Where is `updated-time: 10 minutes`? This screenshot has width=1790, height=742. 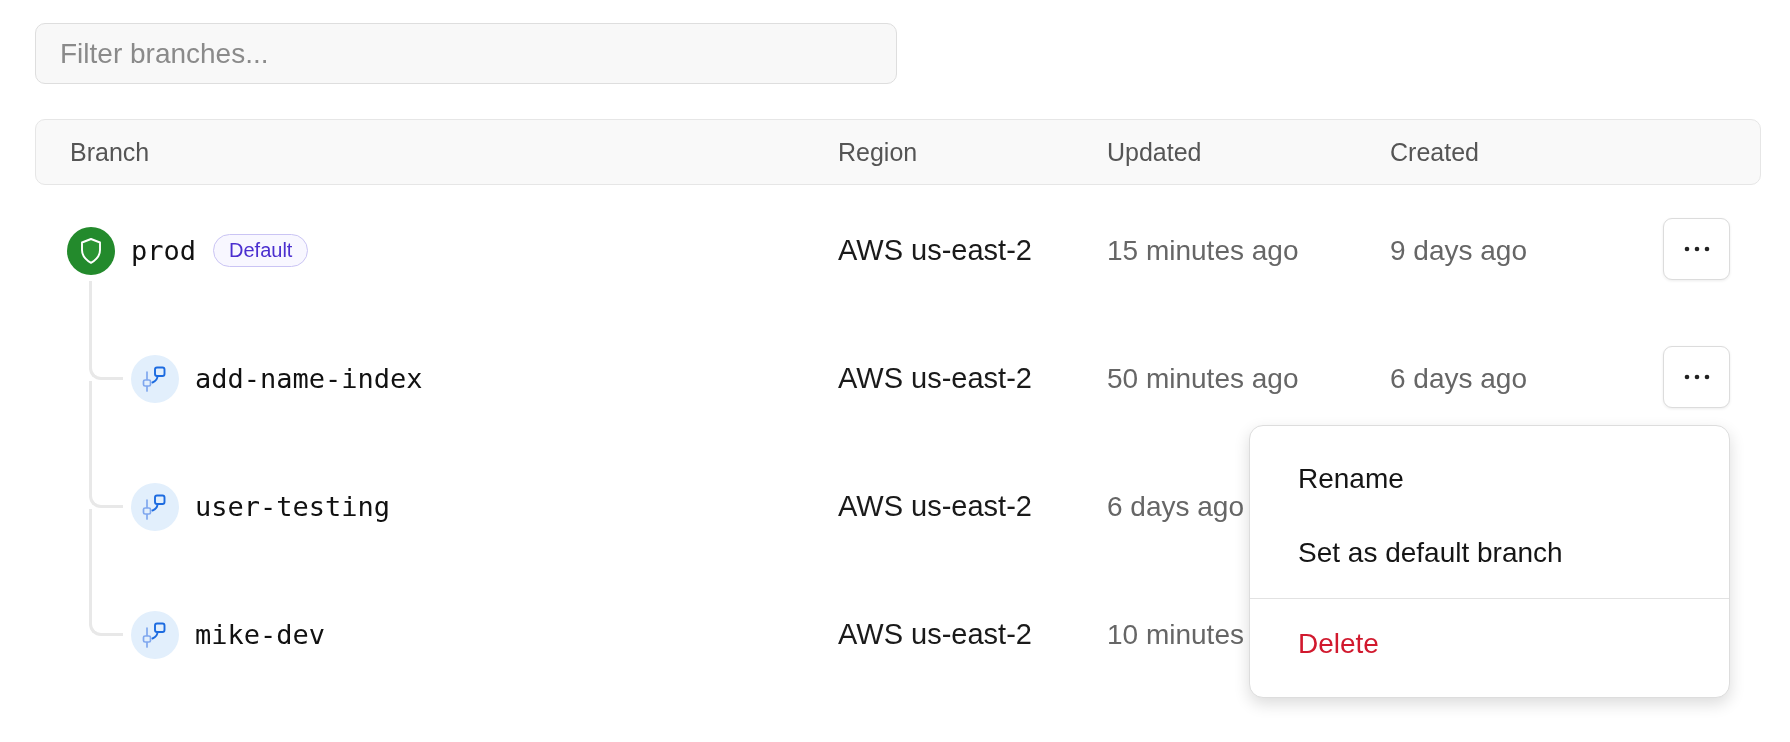 updated-time: 10 minutes is located at coordinates (1175, 634).